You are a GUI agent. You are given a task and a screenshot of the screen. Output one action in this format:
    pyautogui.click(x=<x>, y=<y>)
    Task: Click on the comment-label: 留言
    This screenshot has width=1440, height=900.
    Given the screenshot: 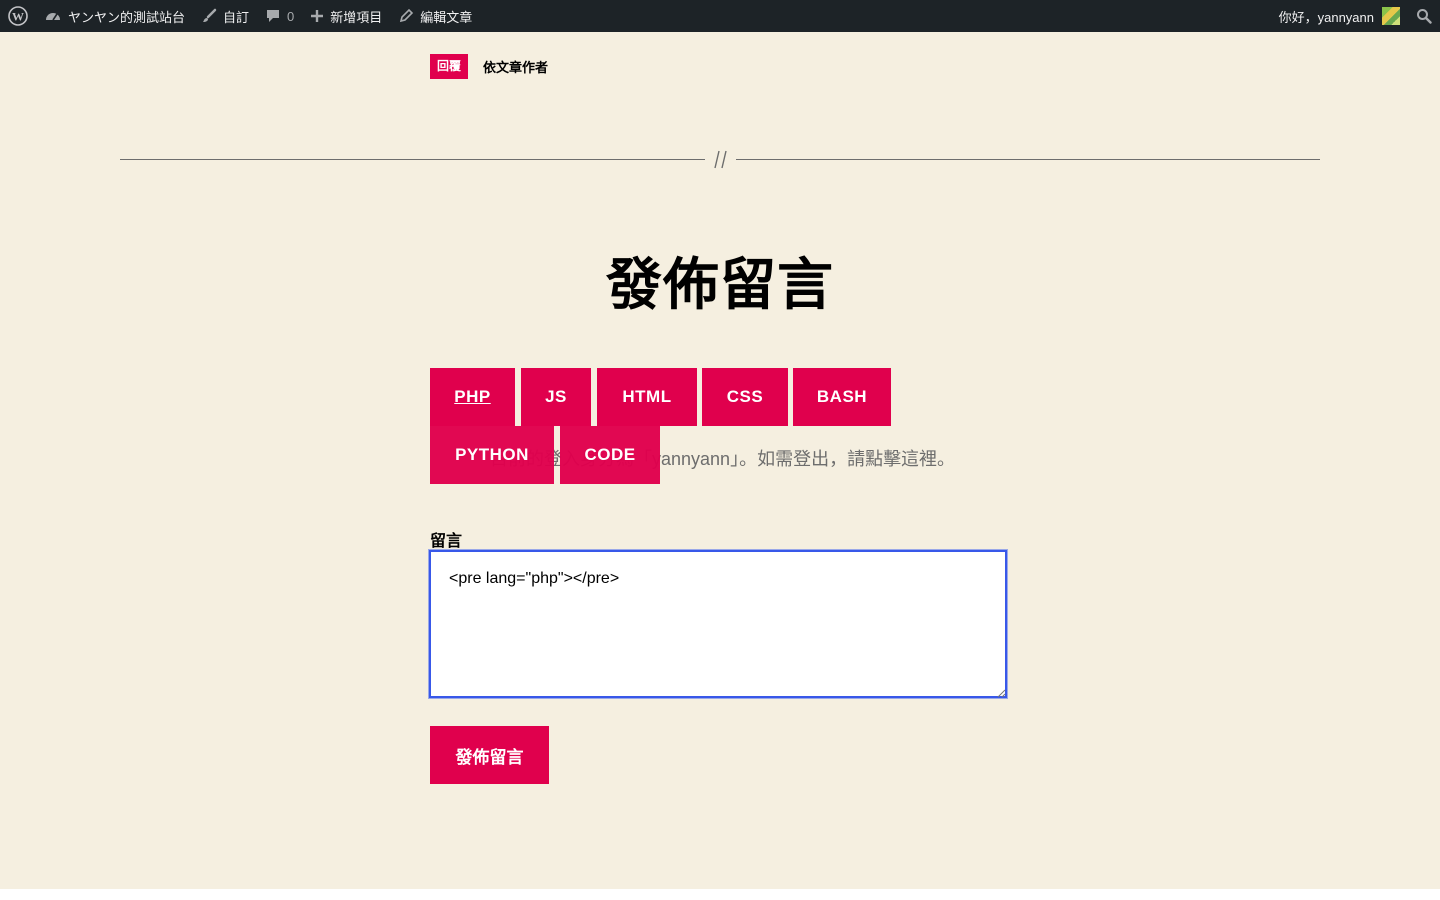 What is the action you would take?
    pyautogui.click(x=446, y=541)
    